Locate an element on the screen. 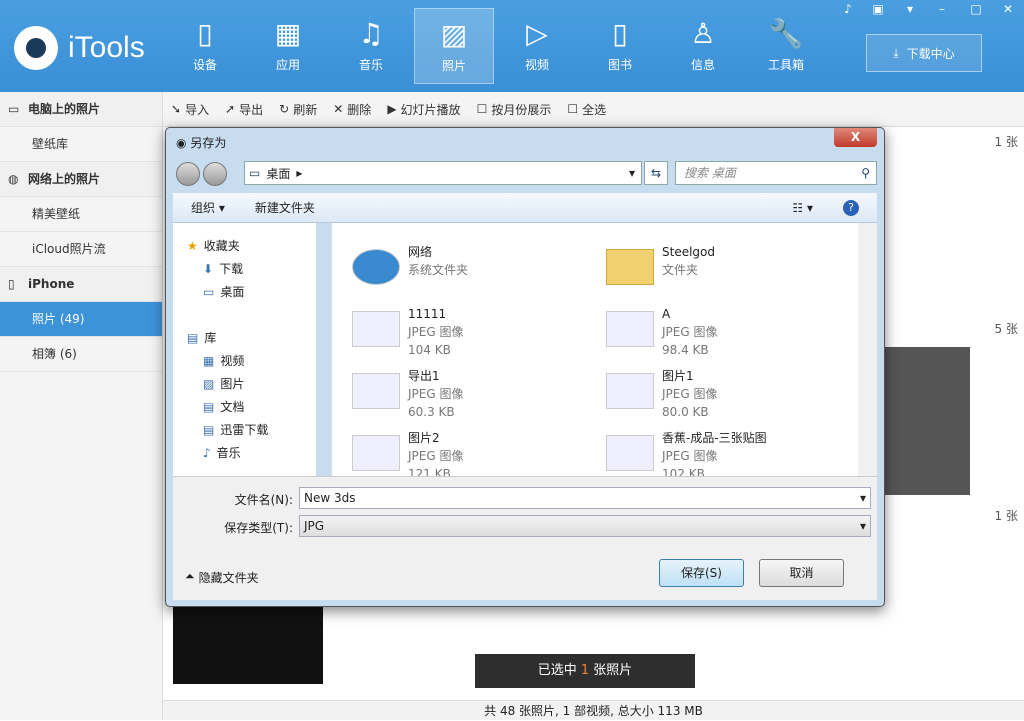 Image resolution: width=1024 pixels, height=721 pixels. nav-label: 设备 is located at coordinates (204, 65).